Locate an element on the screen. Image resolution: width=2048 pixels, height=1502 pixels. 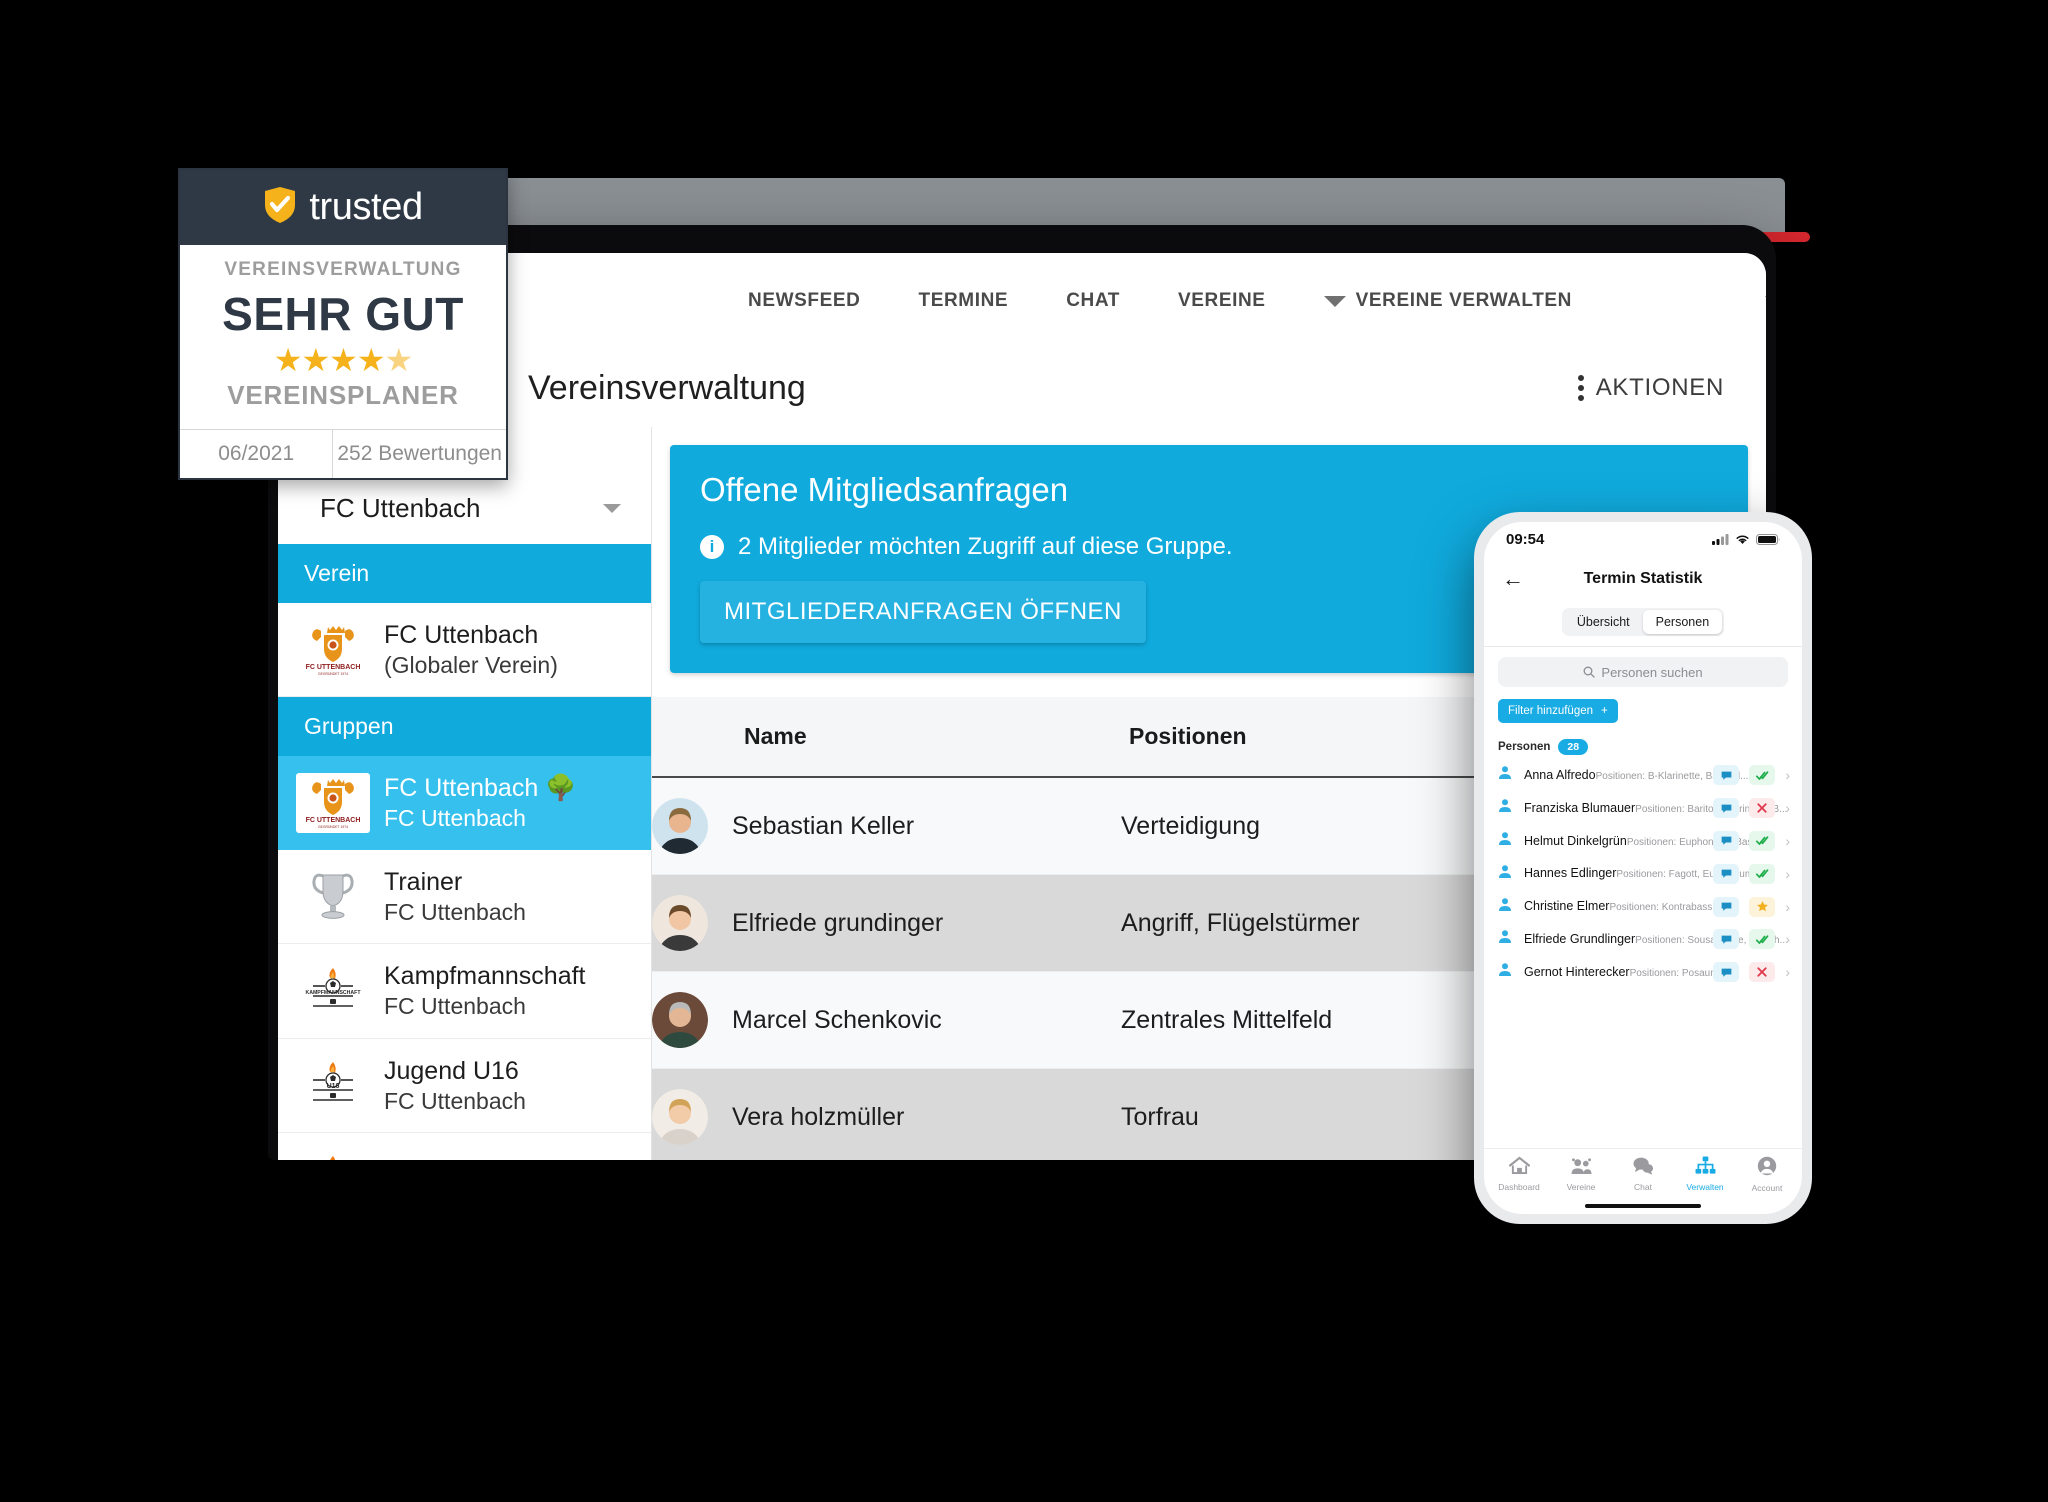
actions-button: AKTIONEN is located at coordinates (1650, 388).